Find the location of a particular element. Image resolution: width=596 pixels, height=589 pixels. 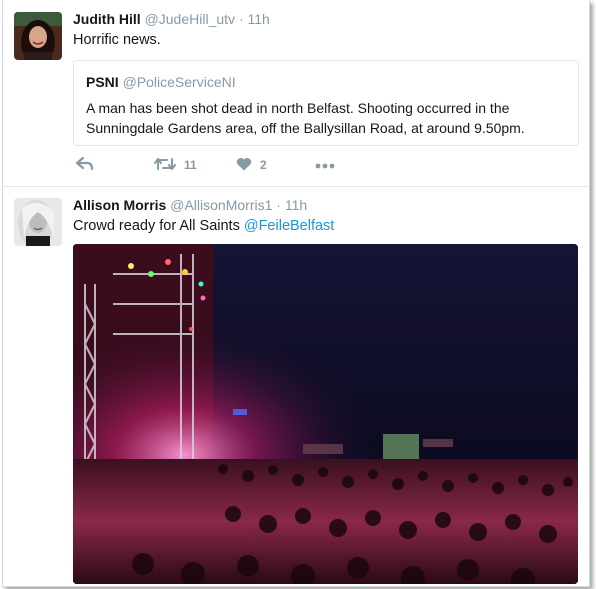

heart-icon is located at coordinates (244, 165).